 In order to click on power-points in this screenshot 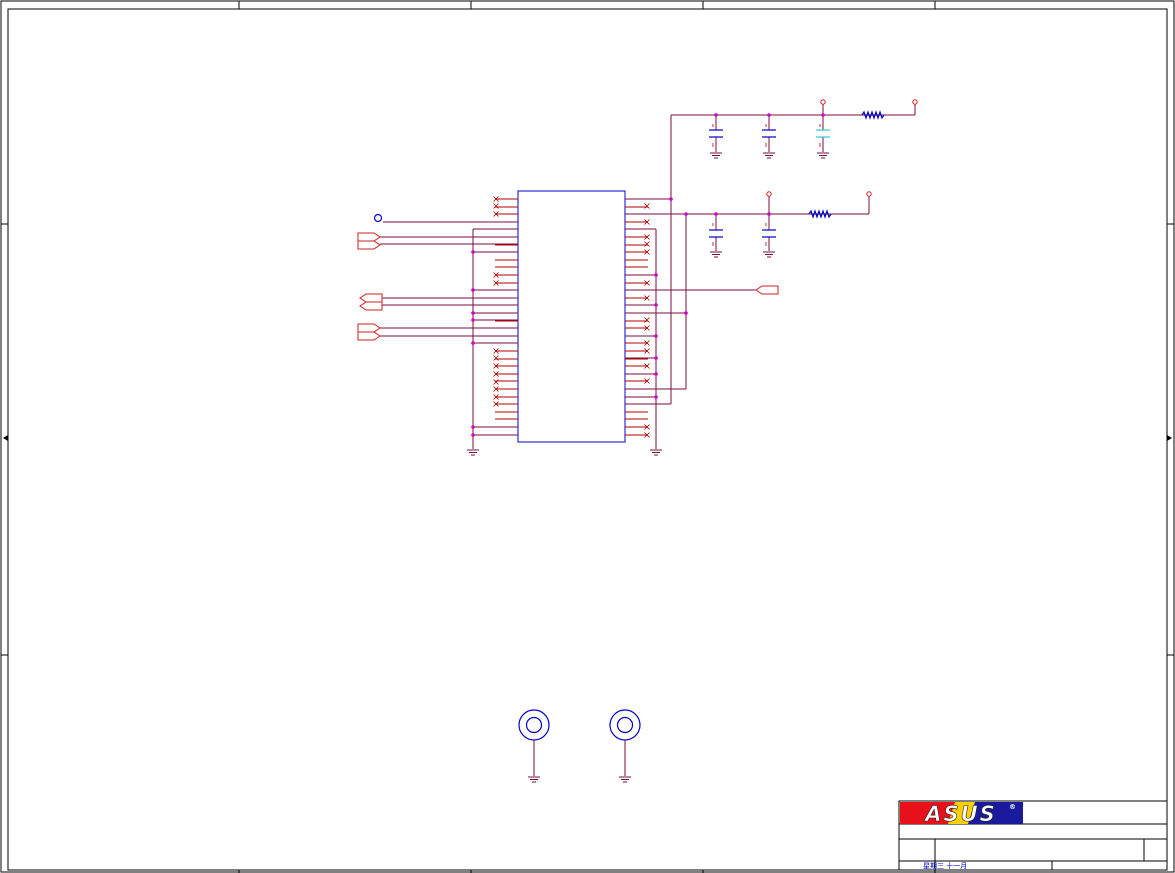, I will do `click(842, 148)`.